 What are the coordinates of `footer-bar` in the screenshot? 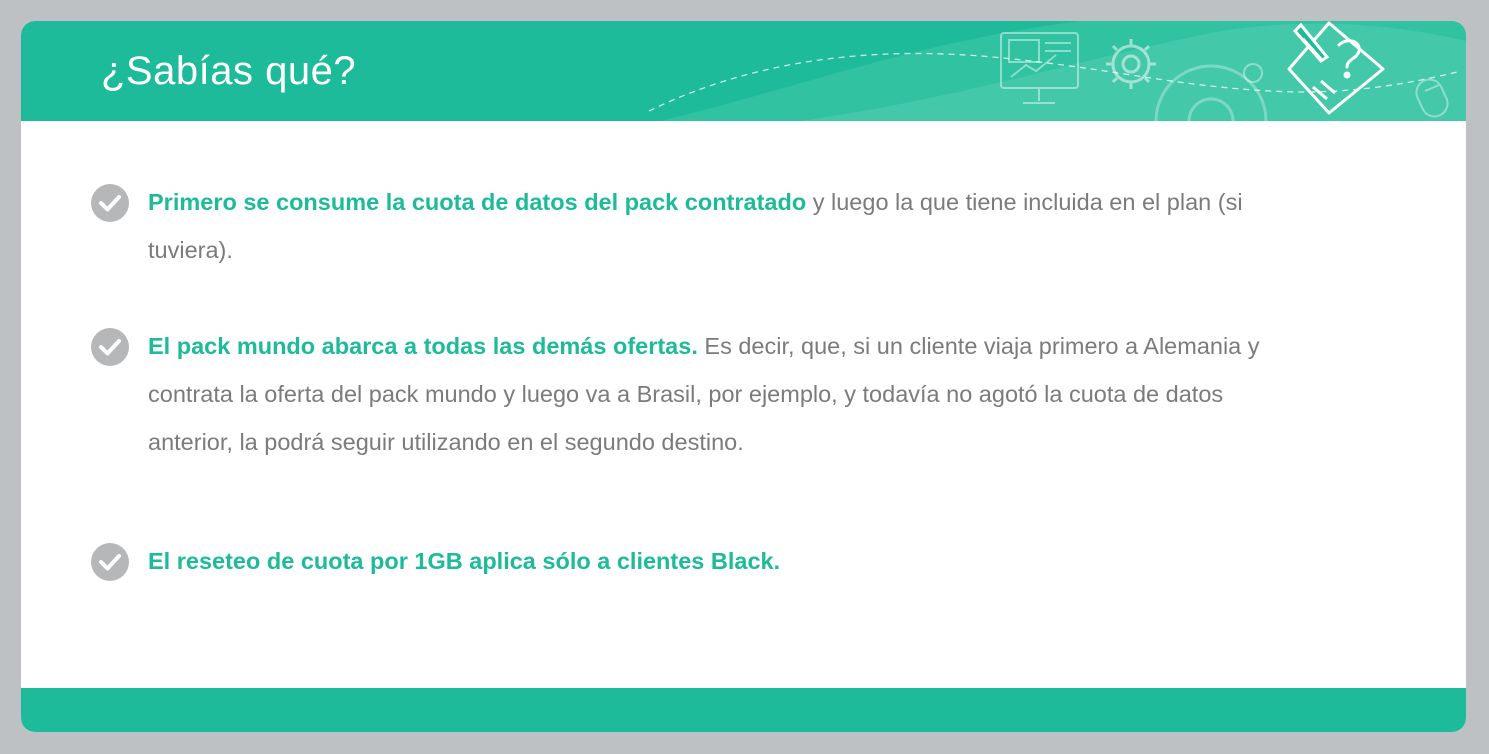 It's located at (743, 710).